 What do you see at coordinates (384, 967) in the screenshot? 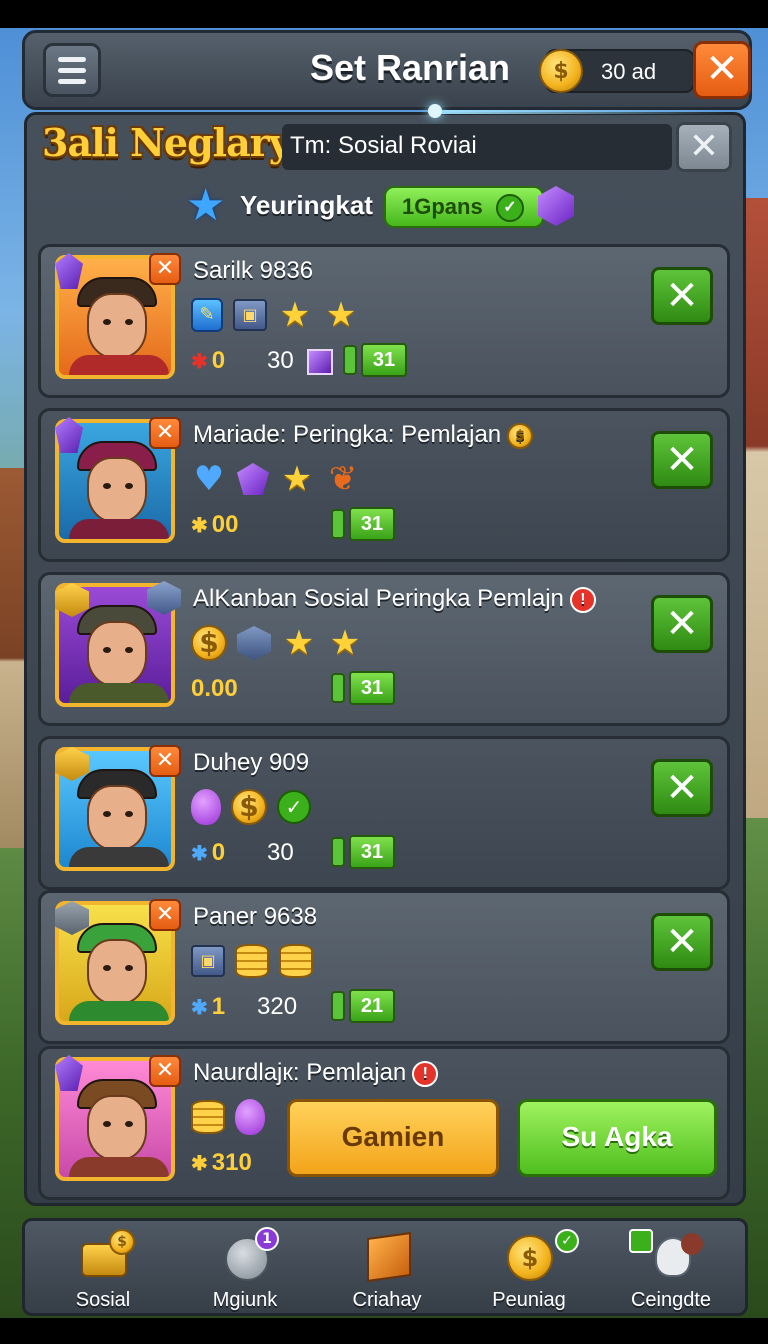
I see `player-card: ✕ Paner 9638 ▣ ✱ 1 320 21 ✕` at bounding box center [384, 967].